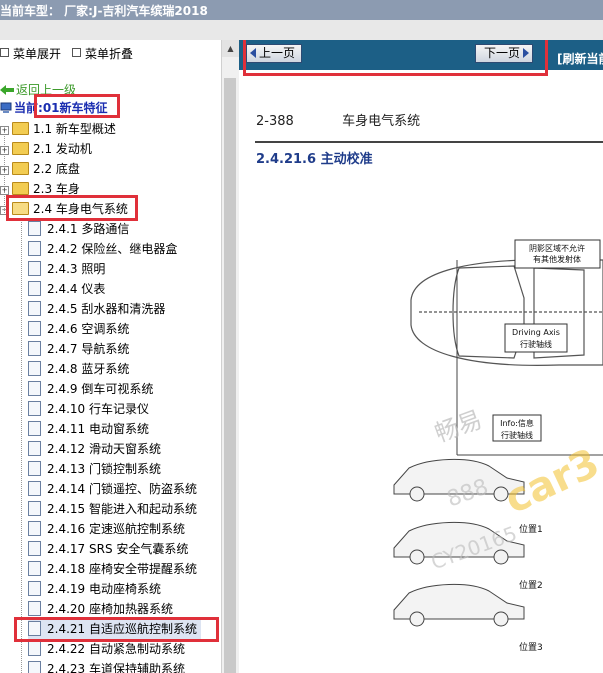  I want to click on info-label-2: 行驶轴线, so click(517, 435).